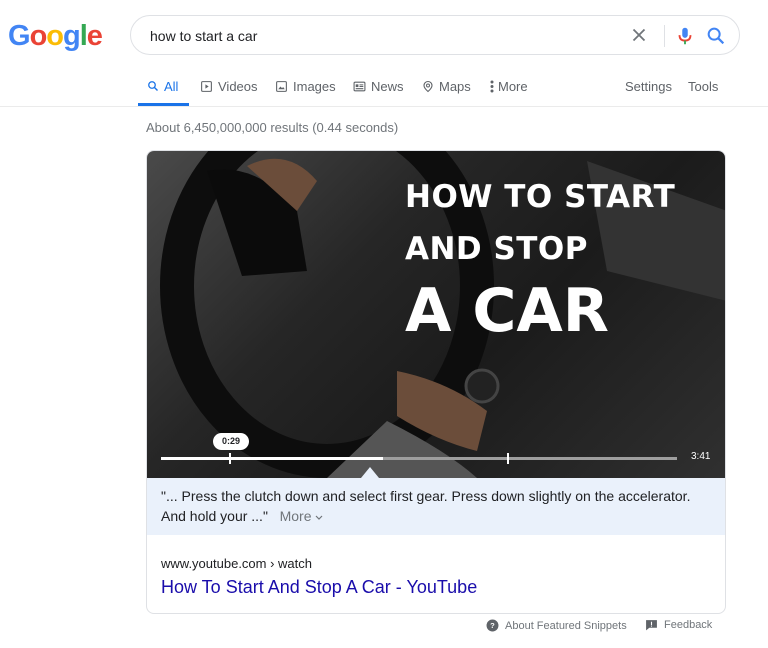  I want to click on result-title-link: How To Start And Stop A Car - YouTube, so click(319, 587).